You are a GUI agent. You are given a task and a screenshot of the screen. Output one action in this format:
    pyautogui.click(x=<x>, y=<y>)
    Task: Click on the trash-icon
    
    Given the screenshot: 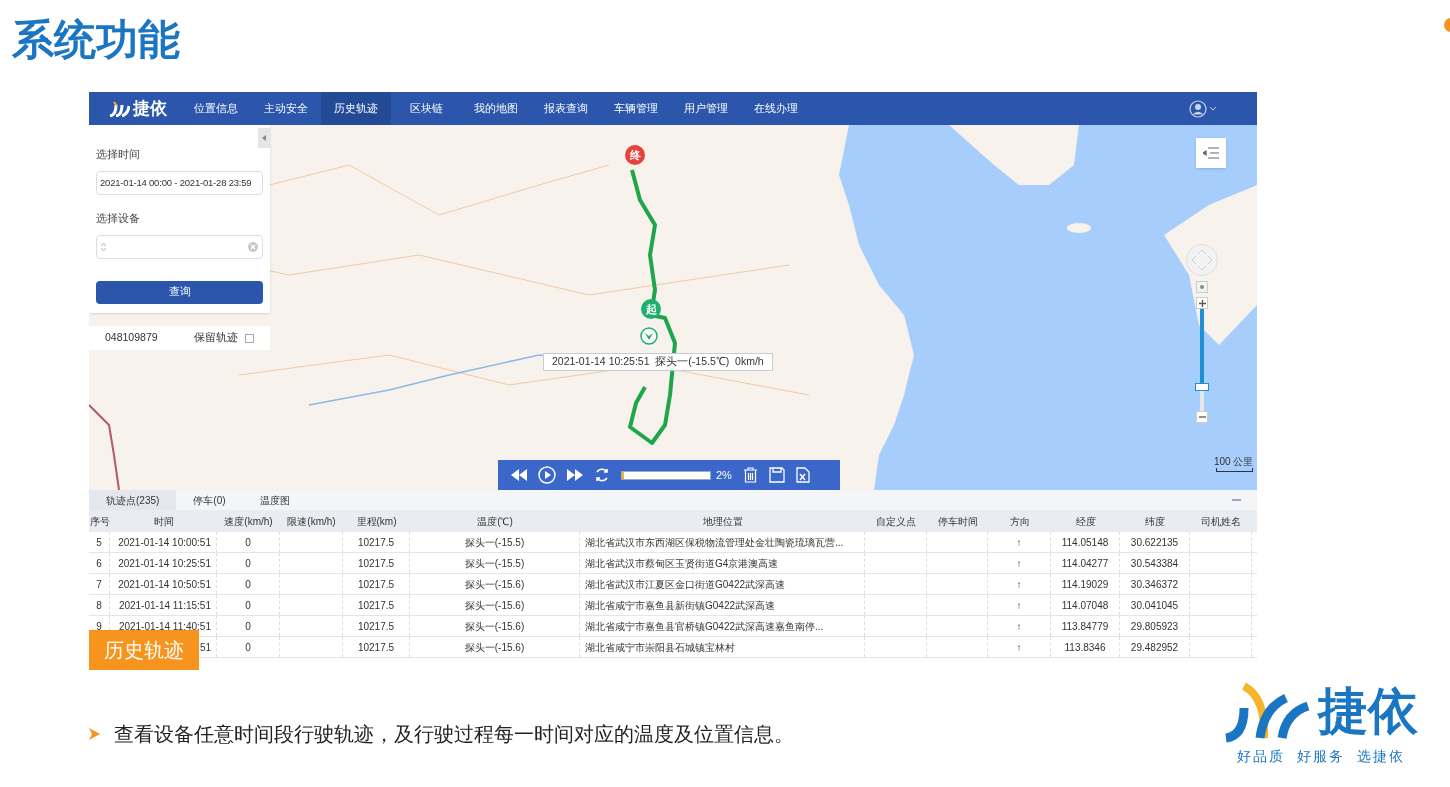 What is the action you would take?
    pyautogui.click(x=750, y=475)
    